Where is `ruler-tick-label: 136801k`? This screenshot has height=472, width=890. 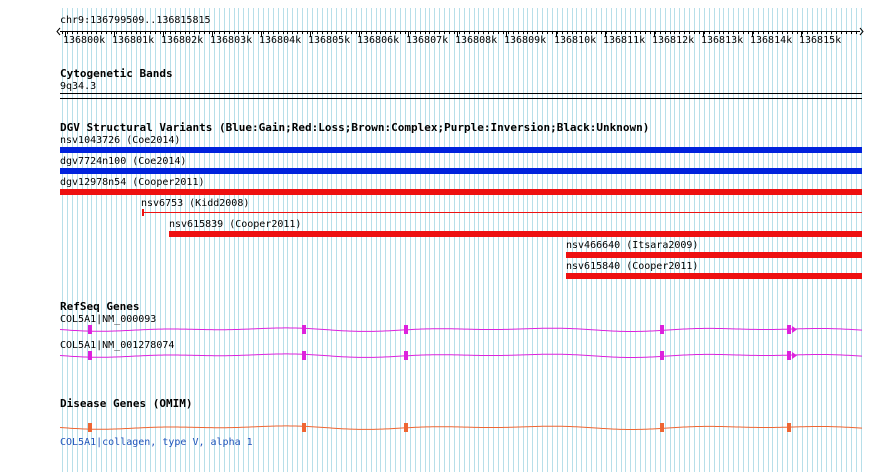
ruler-tick-label: 136801k is located at coordinates (133, 40).